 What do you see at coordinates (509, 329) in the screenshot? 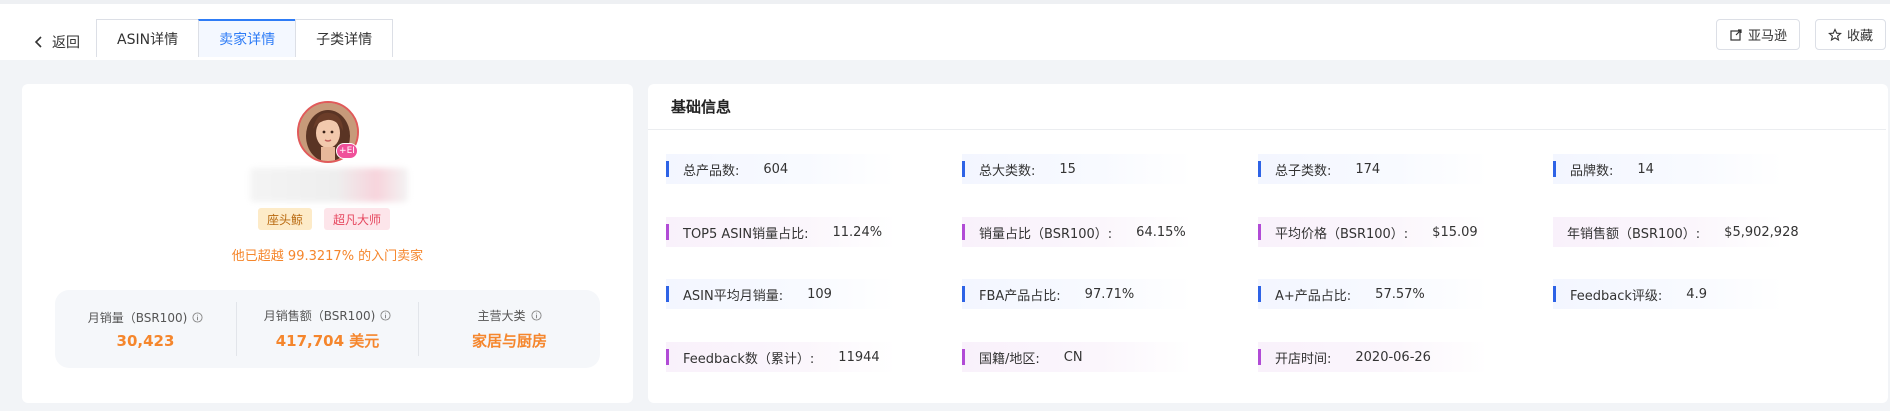
I see `stat-main-category: 主营大类 家居与厨房` at bounding box center [509, 329].